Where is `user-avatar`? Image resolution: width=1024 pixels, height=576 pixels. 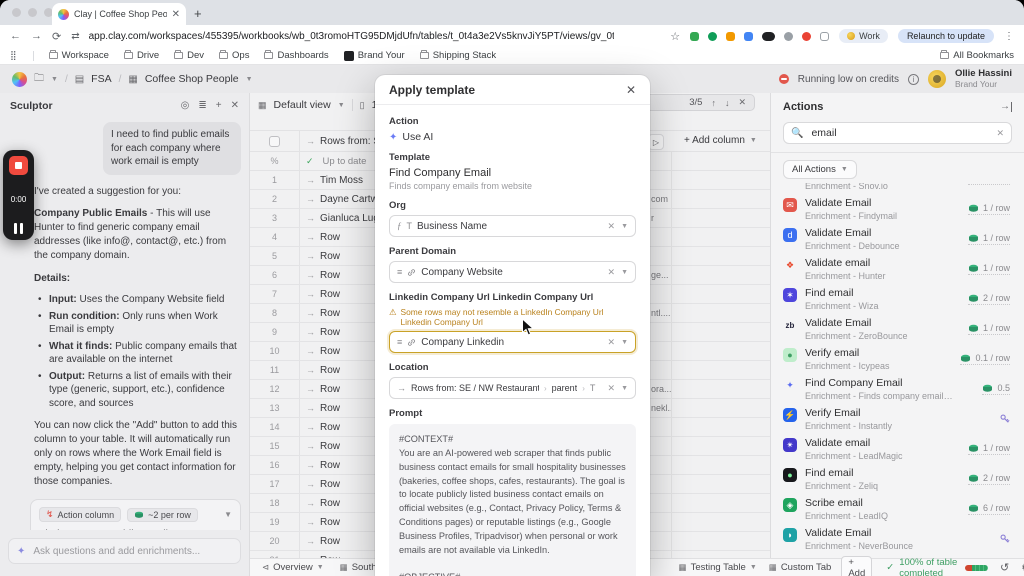
user-avatar is located at coordinates (936, 79).